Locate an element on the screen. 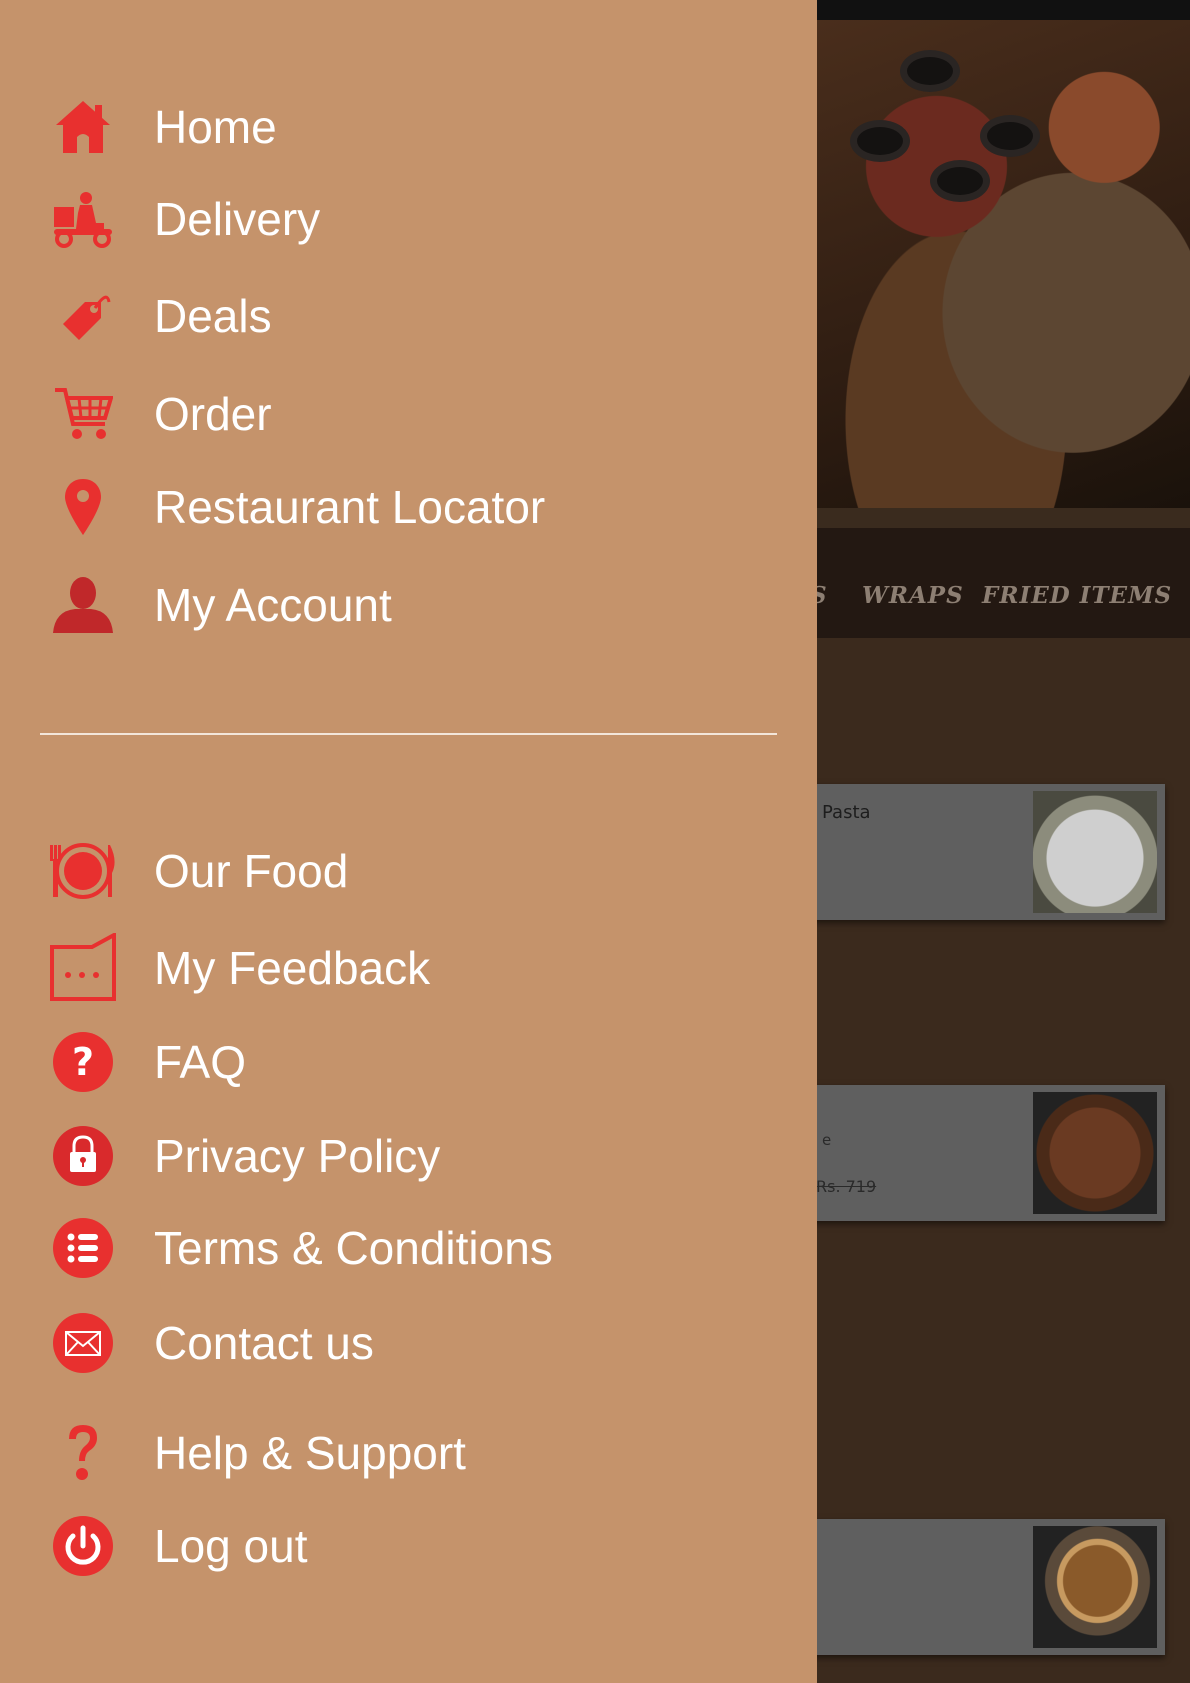 The height and width of the screenshot is (1683, 1190). food-card is located at coordinates (982, 1587).